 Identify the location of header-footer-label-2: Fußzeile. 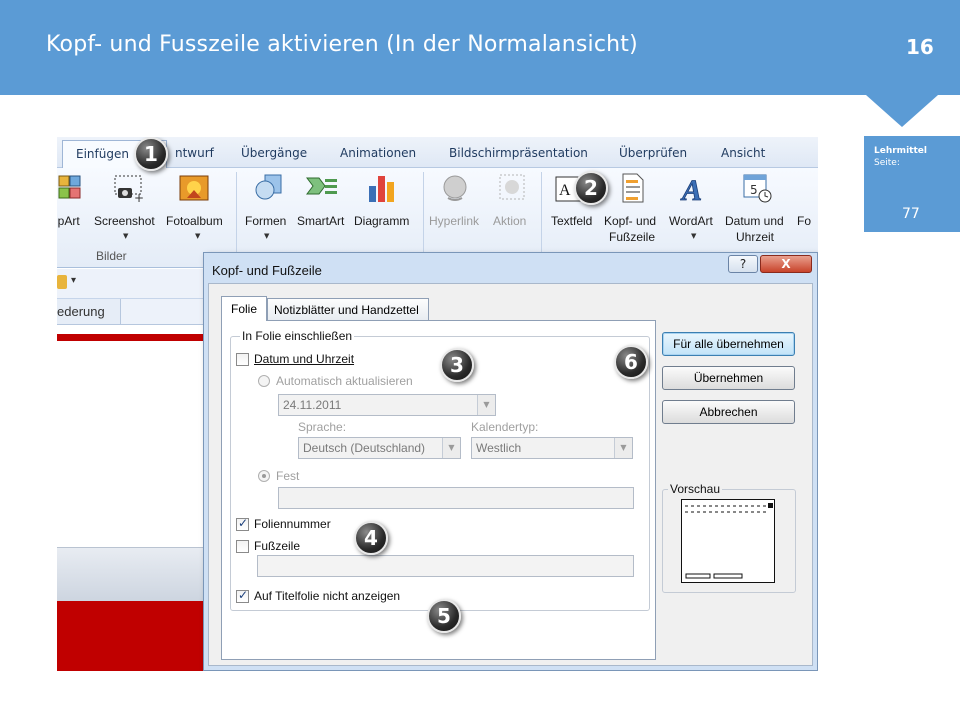
(632, 237).